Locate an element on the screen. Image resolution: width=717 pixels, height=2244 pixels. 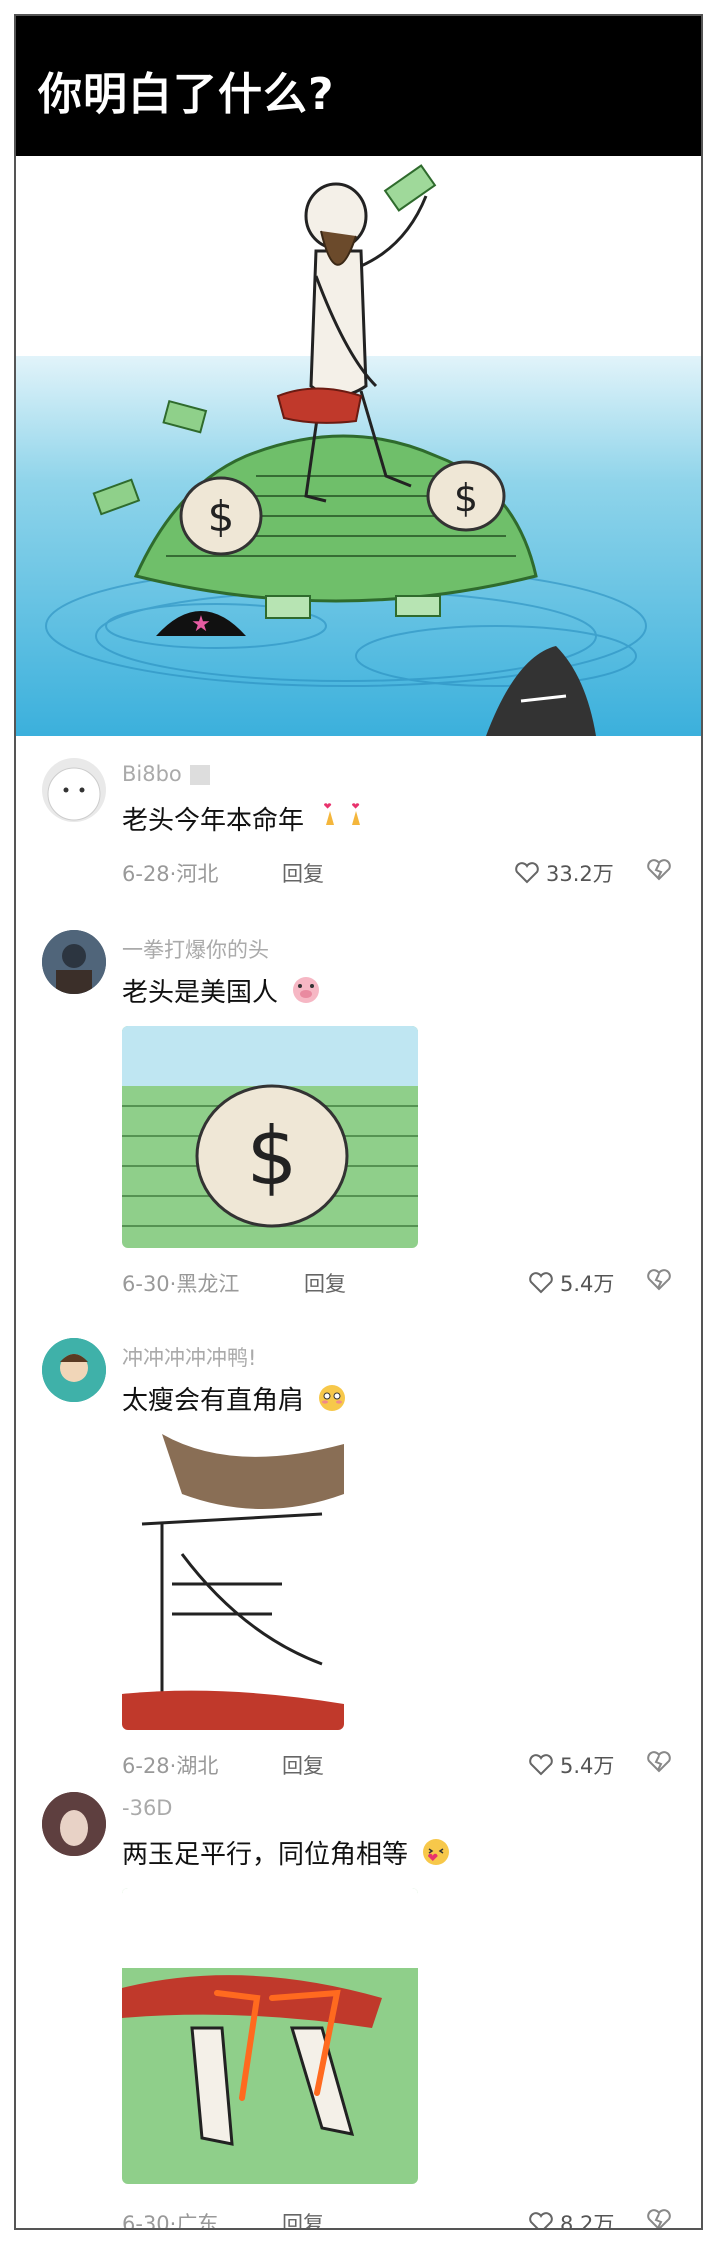
comment-text: 太瘦会有直角肩 is located at coordinates (235, 1400).